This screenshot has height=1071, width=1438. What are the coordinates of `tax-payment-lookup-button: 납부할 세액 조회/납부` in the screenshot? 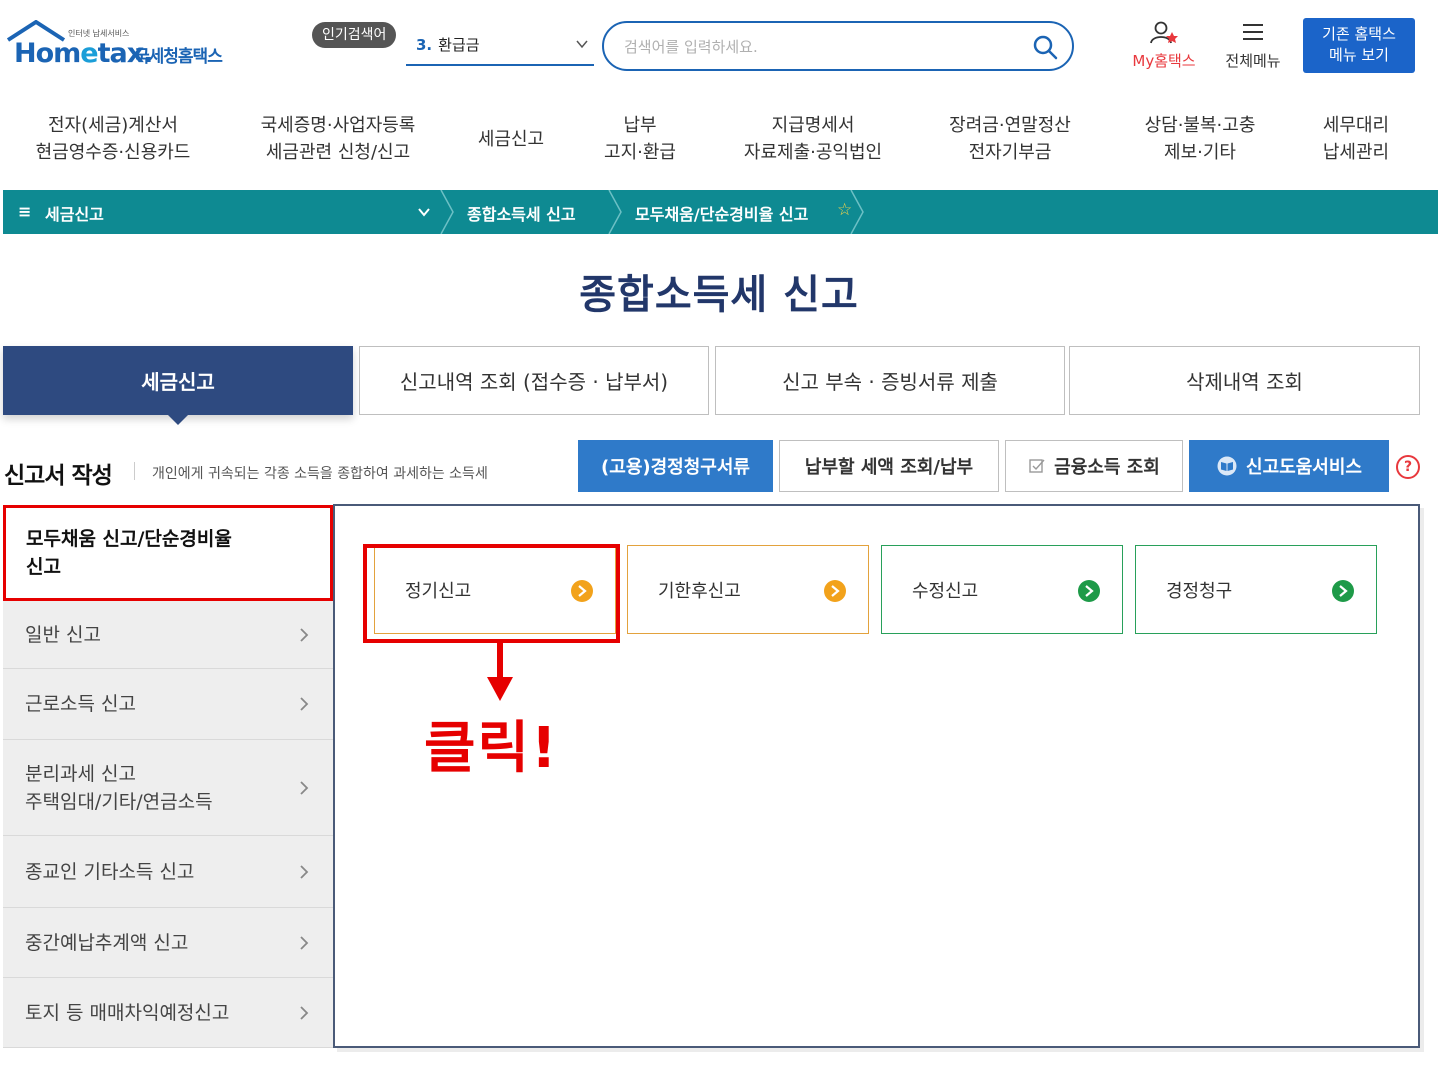 It's located at (889, 466).